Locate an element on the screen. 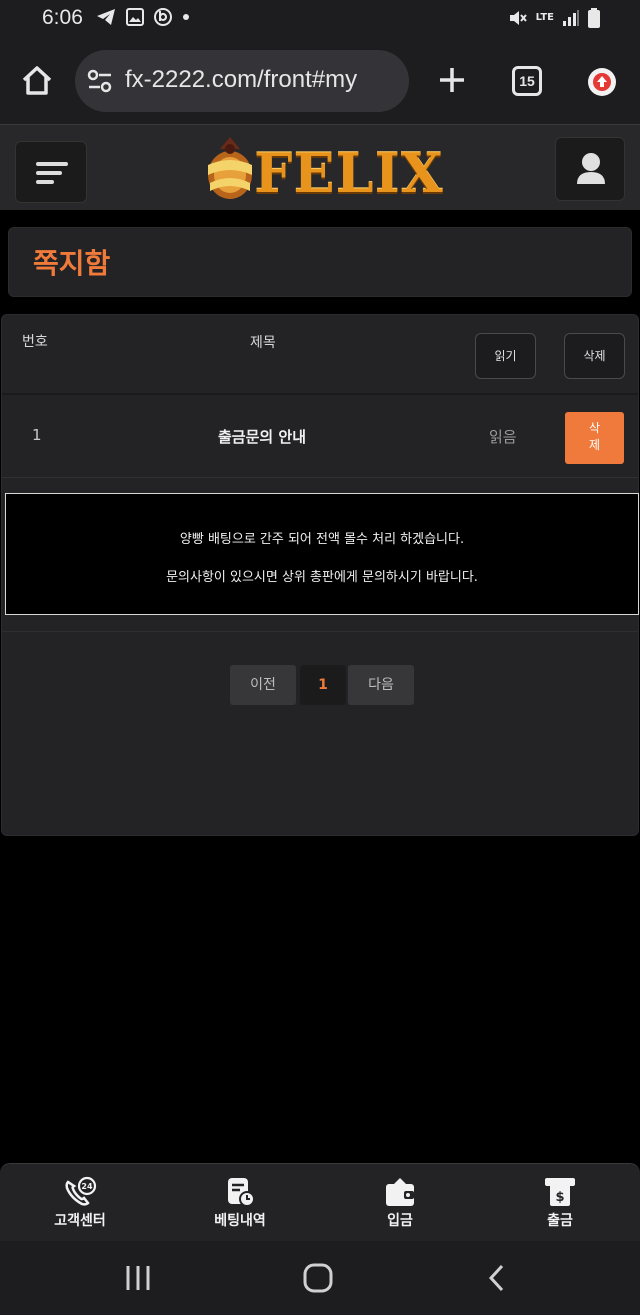  mute-icon is located at coordinates (518, 18).